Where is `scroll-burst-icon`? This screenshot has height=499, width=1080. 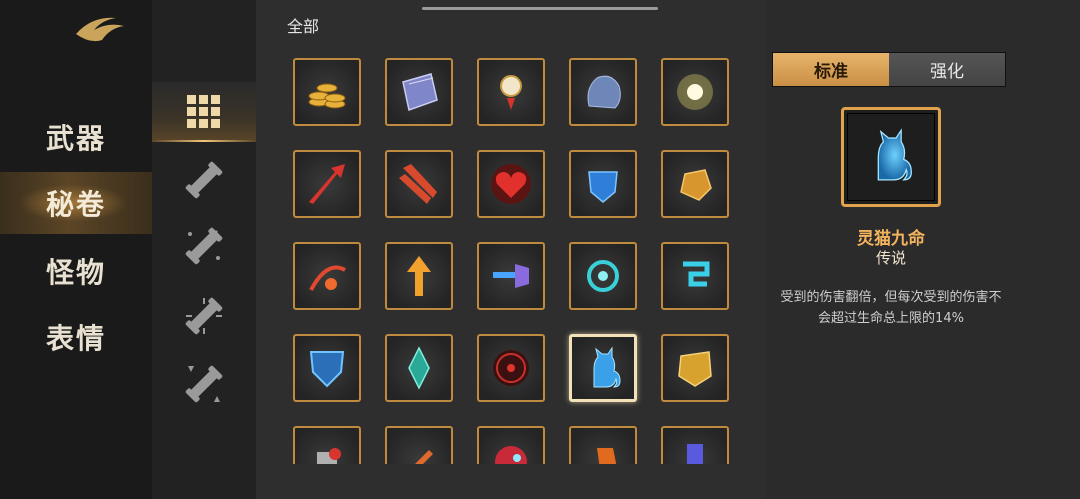 scroll-burst-icon is located at coordinates (204, 316).